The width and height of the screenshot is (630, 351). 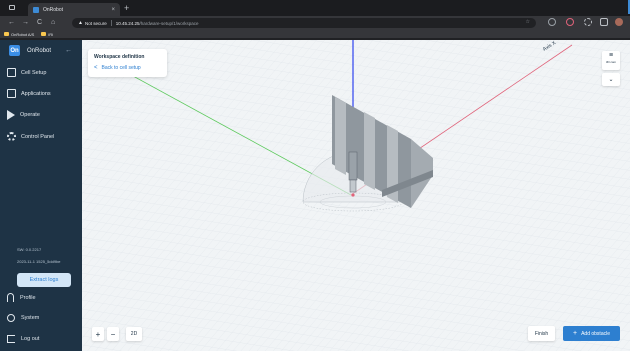 I want to click on window-corner, so click(x=623, y=7).